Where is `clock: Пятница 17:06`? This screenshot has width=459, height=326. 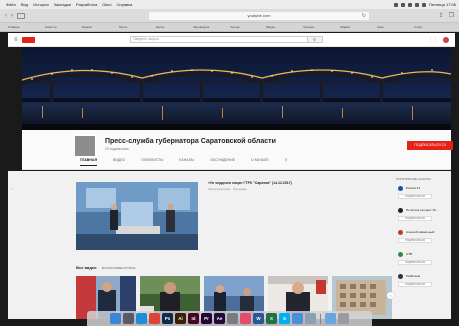
clock: Пятница 17:06 is located at coordinates (442, 4).